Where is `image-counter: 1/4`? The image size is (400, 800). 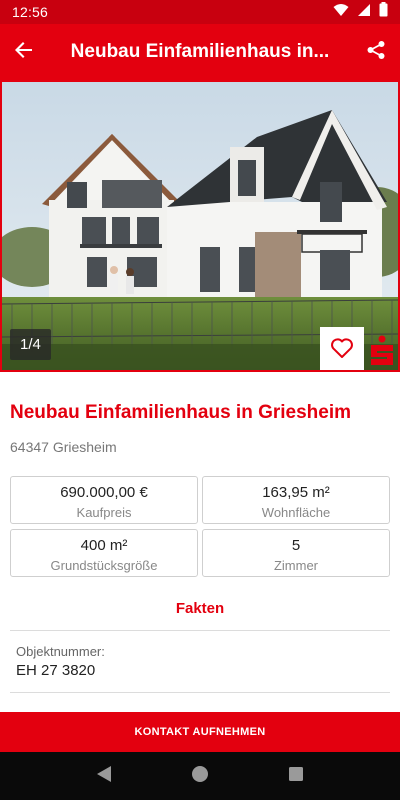
image-counter: 1/4 is located at coordinates (30, 344).